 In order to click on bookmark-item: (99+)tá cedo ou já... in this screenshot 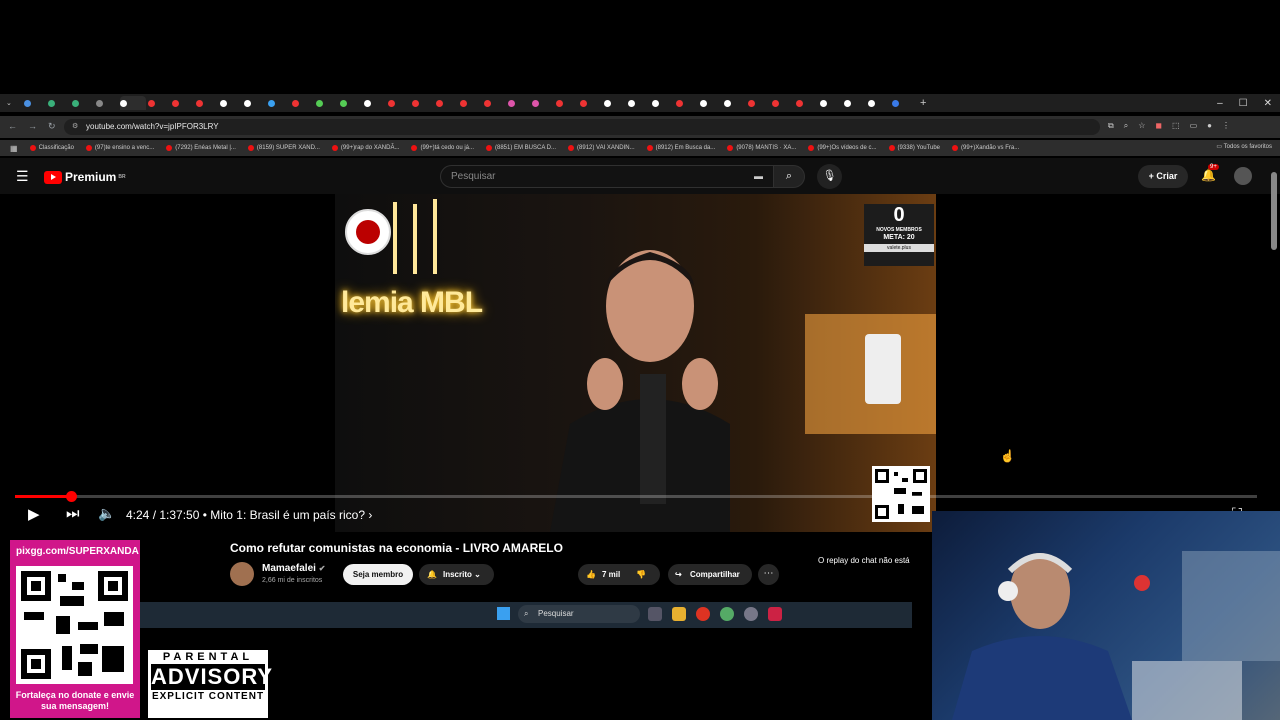, I will do `click(442, 148)`.